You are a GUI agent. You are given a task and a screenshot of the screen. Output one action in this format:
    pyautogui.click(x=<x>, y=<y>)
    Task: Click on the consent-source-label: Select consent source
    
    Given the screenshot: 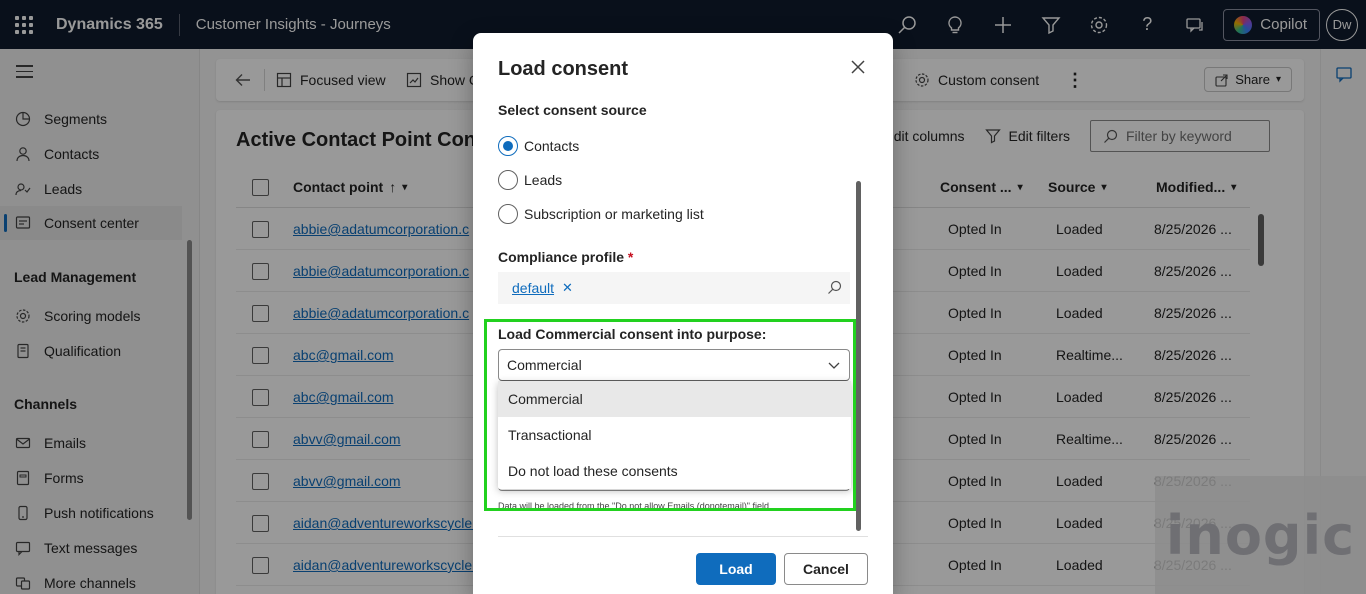 What is the action you would take?
    pyautogui.click(x=572, y=110)
    